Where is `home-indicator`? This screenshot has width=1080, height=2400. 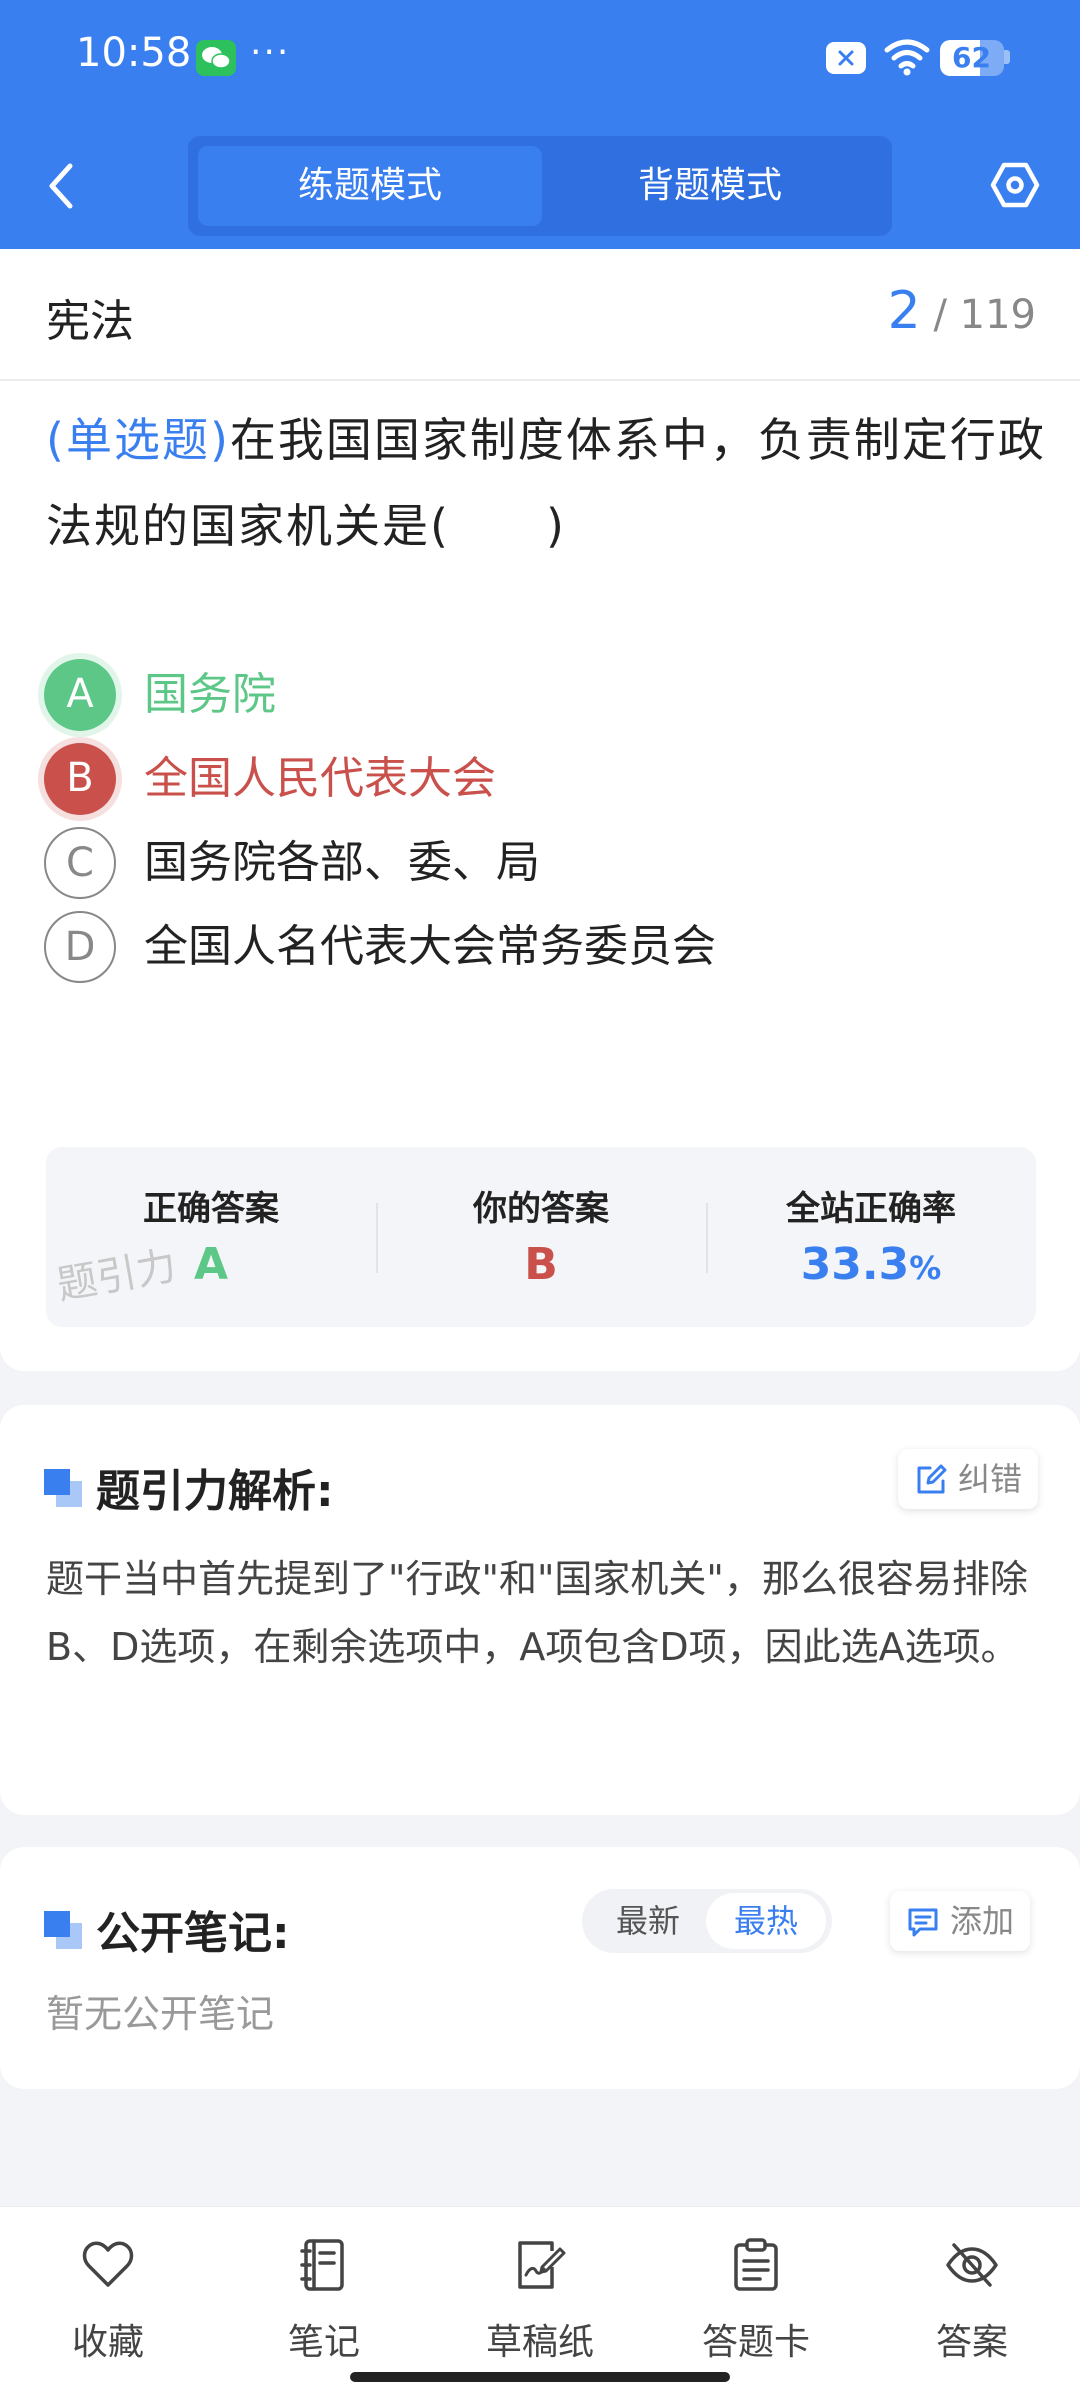
home-indicator is located at coordinates (540, 2377).